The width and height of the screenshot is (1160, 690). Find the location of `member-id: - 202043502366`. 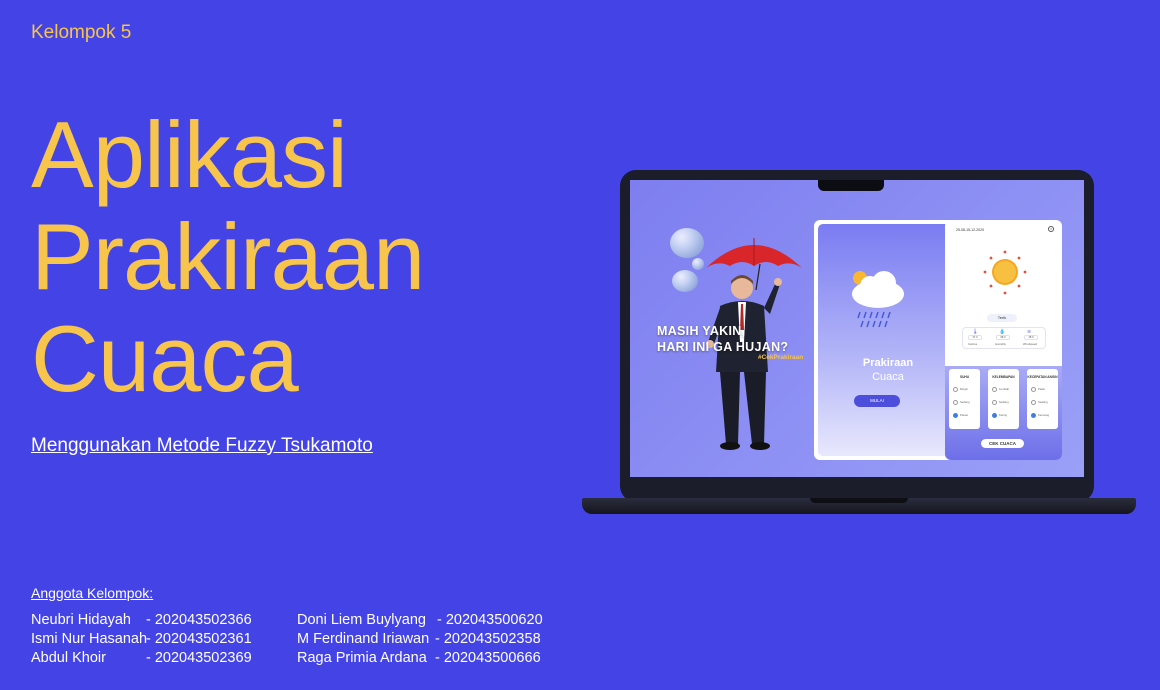

member-id: - 202043502366 is located at coordinates (199, 620).